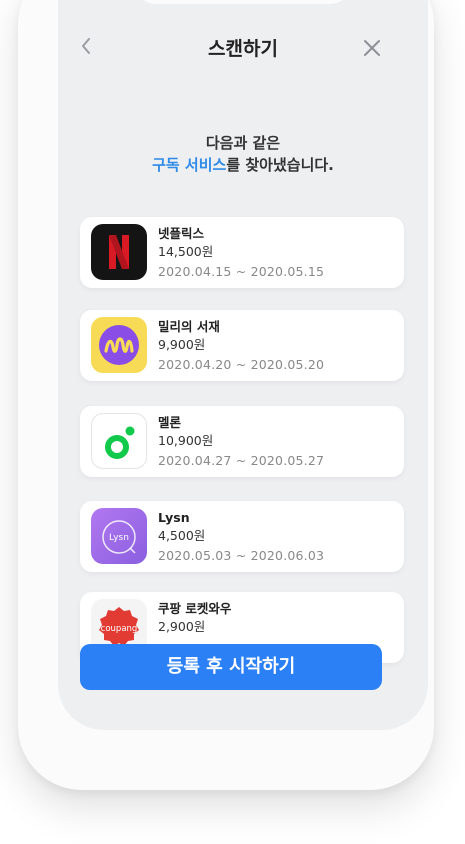  What do you see at coordinates (186, 251) in the screenshot?
I see `subscription-price: 14,500원` at bounding box center [186, 251].